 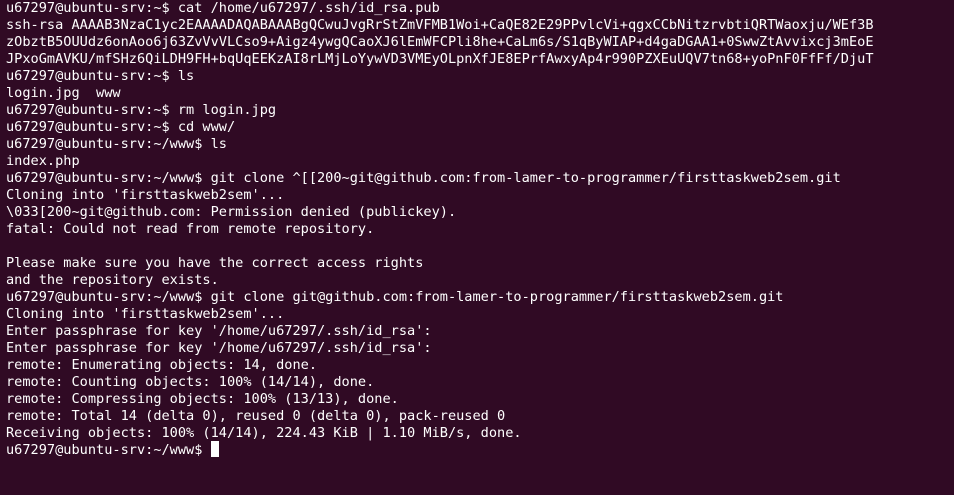 I want to click on terminal-prompt: u67297@ubuntu-srv:~/www$, so click(x=108, y=450).